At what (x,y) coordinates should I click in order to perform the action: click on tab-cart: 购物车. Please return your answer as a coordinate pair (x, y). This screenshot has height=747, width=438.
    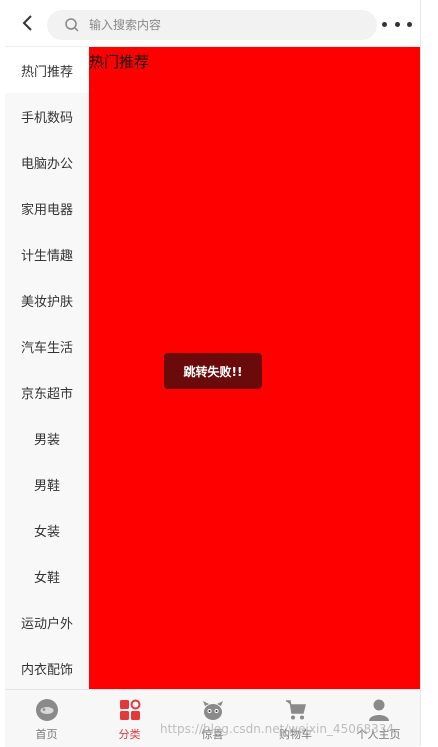
    Looking at the image, I should click on (295, 718).